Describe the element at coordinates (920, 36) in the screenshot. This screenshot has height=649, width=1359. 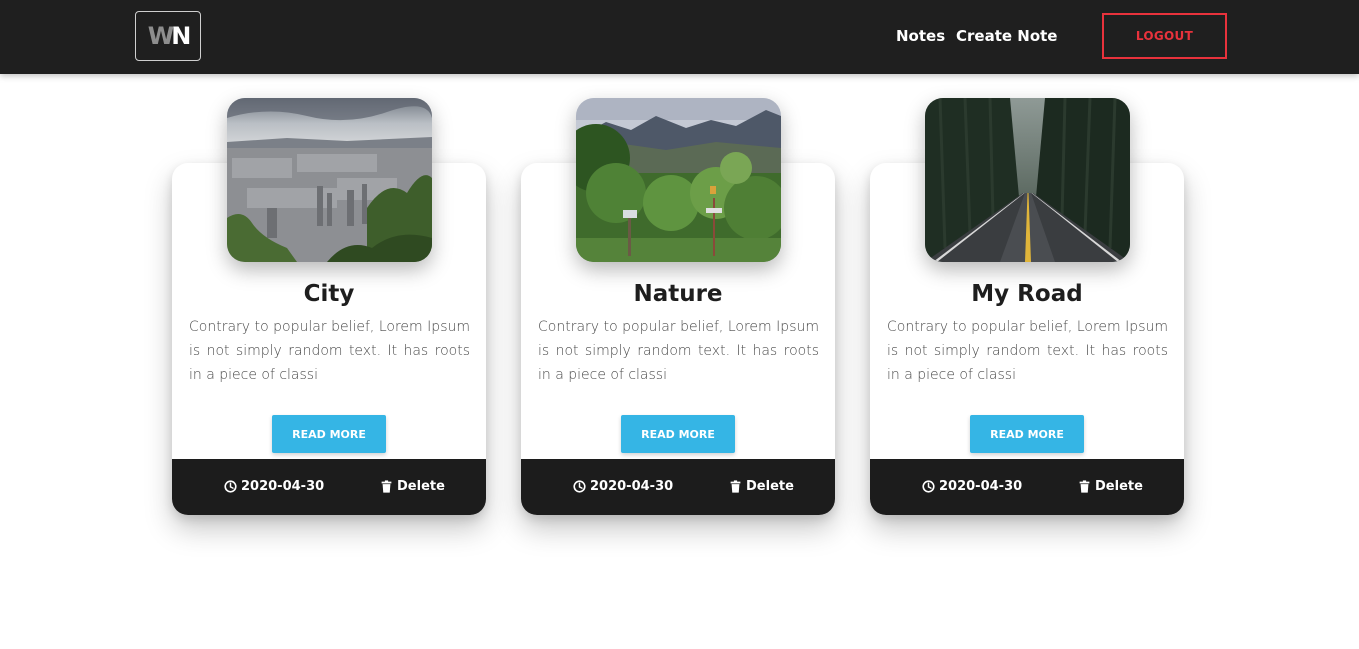
I see `nav-notes-link: Notes` at that location.